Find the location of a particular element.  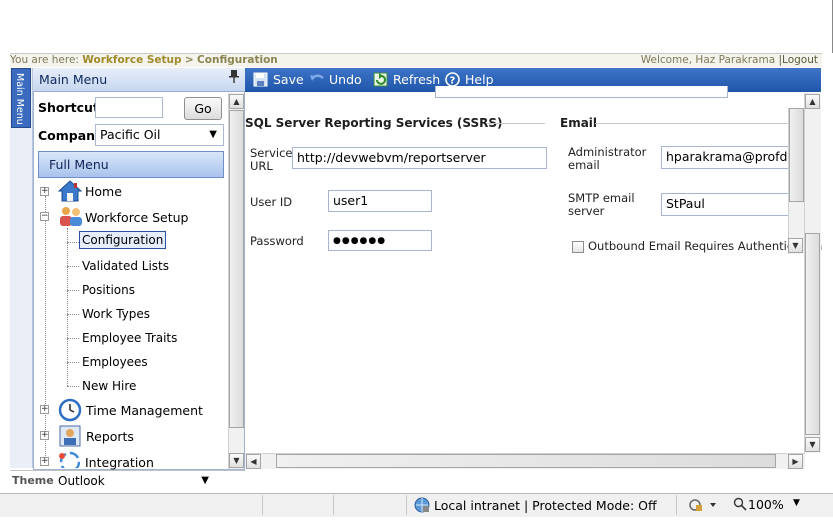

outbound-auth-checkbox is located at coordinates (578, 247).